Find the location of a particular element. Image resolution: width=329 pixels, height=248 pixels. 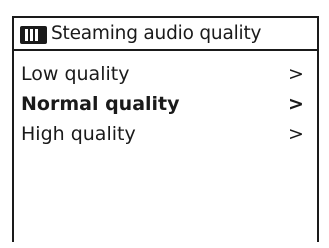

menu-item-normal-quality: Normal quality > is located at coordinates (165, 104).